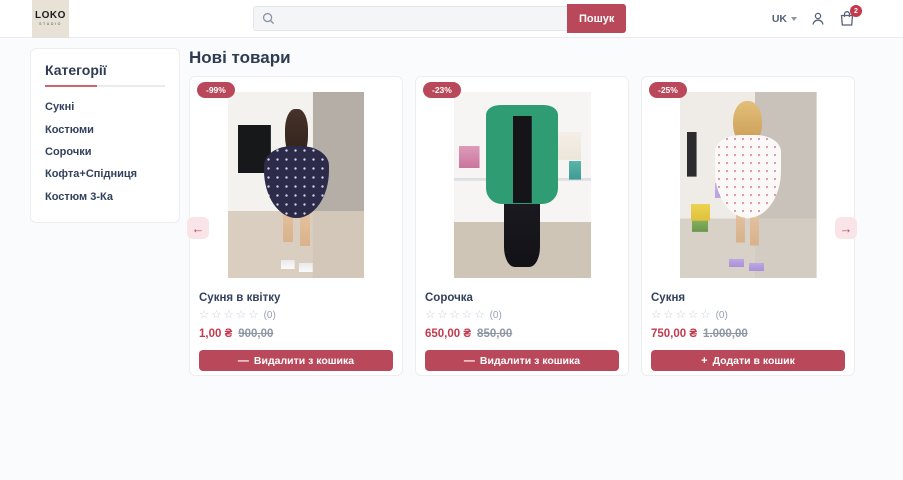 The height and width of the screenshot is (480, 903). What do you see at coordinates (704, 360) in the screenshot?
I see `cart-action-icon: +` at bounding box center [704, 360].